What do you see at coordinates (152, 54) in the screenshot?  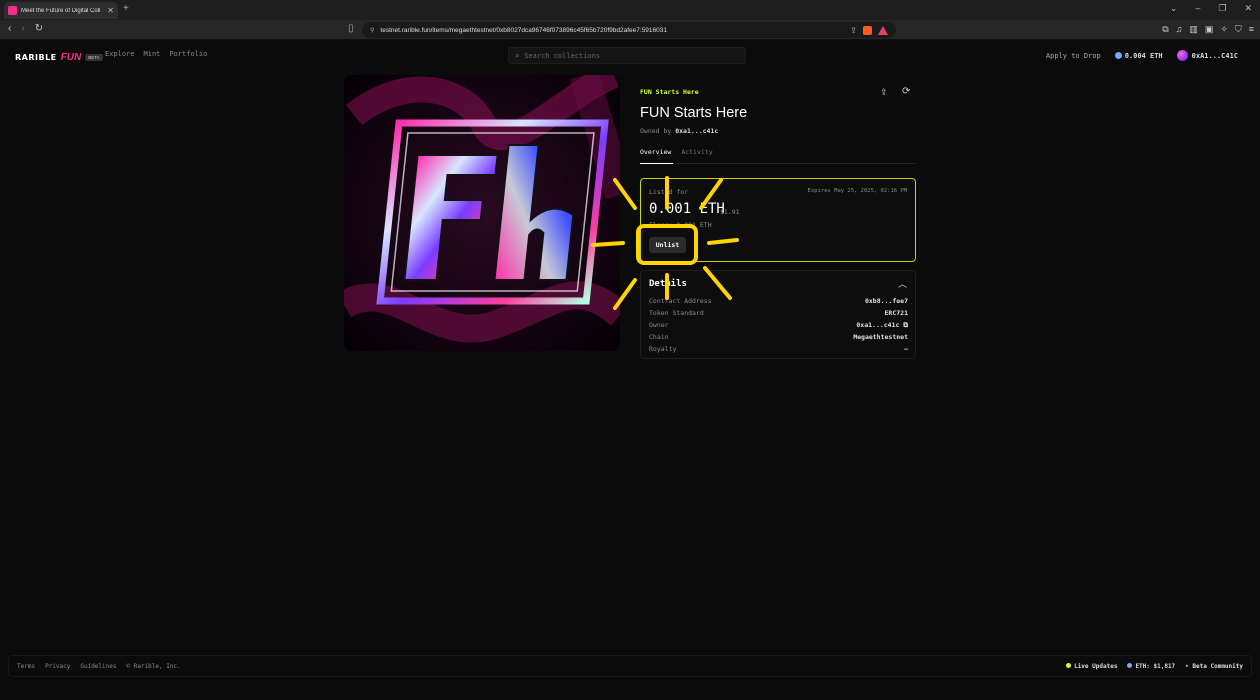 I see `nav-mint: Mint` at bounding box center [152, 54].